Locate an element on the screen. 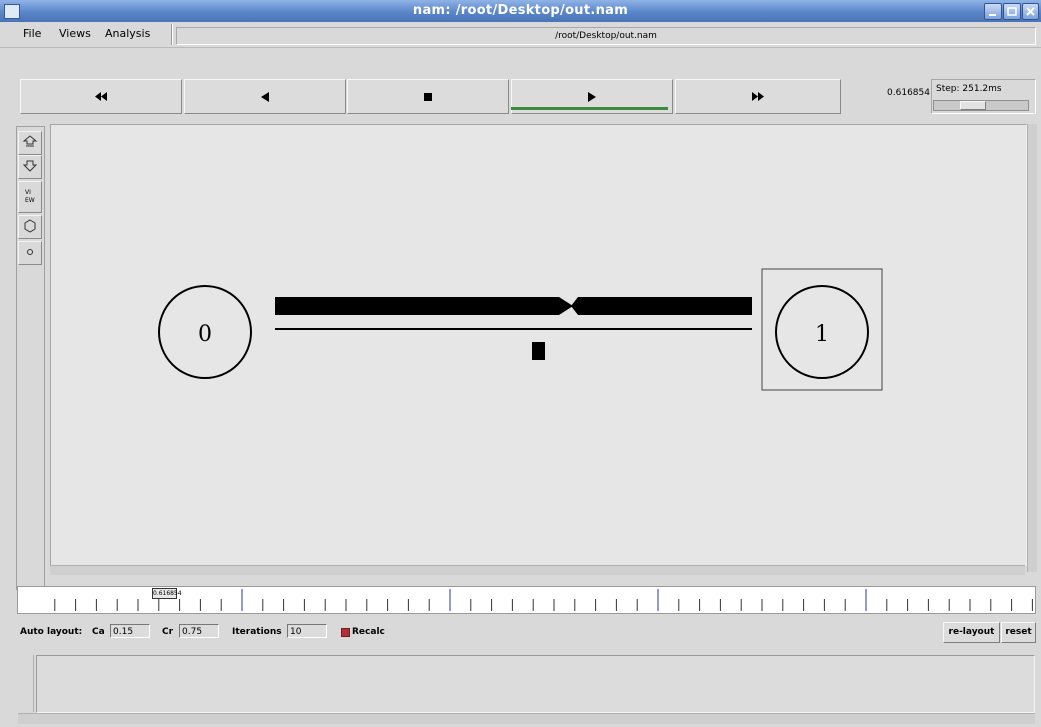  small-node-tool is located at coordinates (30, 253).